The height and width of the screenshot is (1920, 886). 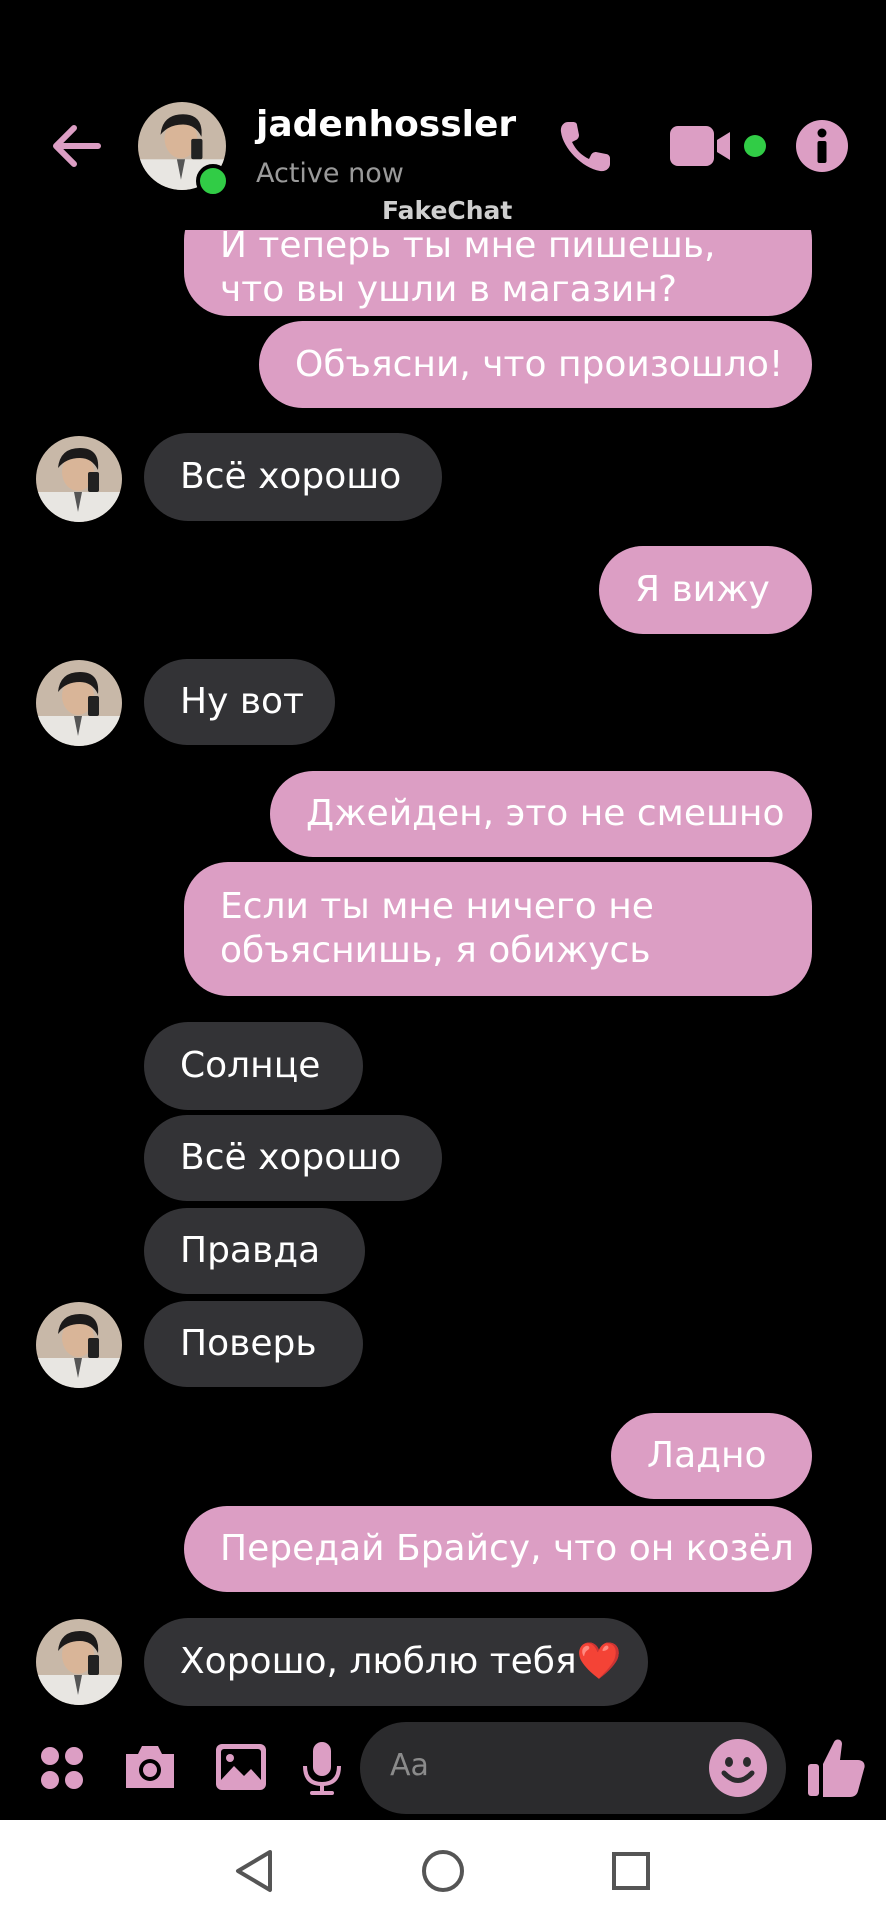 I want to click on image-icon, so click(x=241, y=1767).